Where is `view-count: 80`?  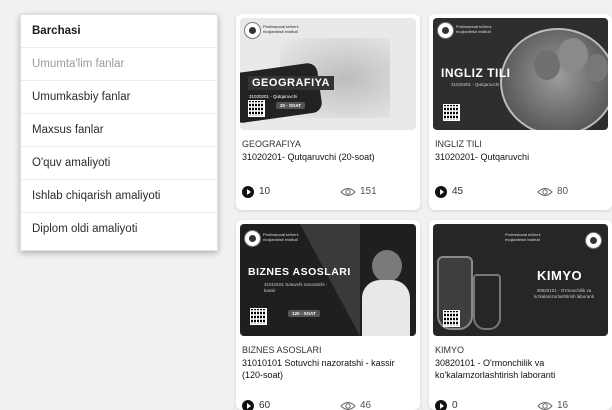 view-count: 80 is located at coordinates (563, 191).